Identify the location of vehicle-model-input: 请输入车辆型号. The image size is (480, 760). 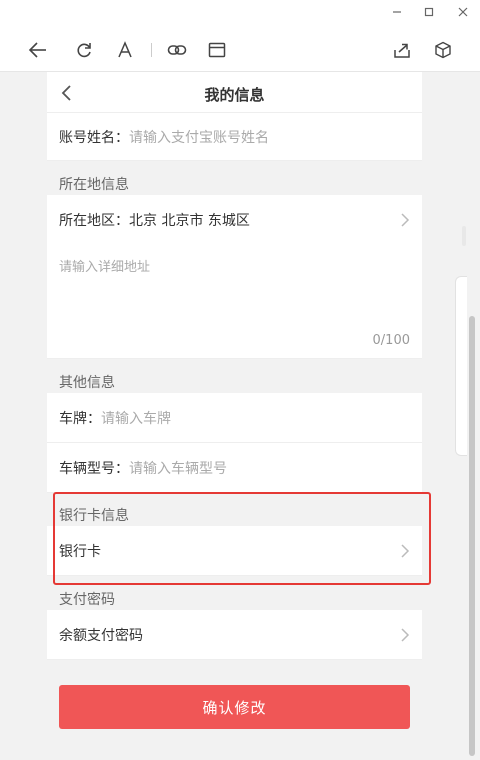
(178, 468).